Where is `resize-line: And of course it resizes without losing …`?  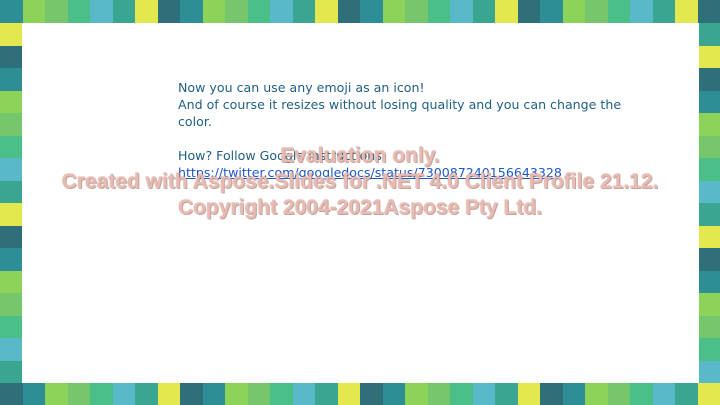
resize-line: And of course it resizes without losing … is located at coordinates (400, 113).